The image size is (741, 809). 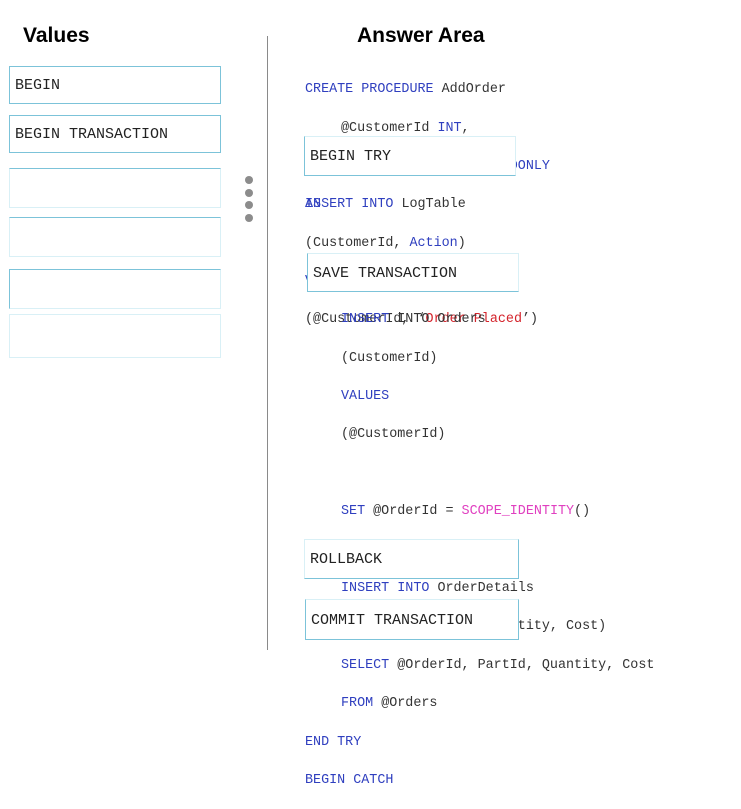 I want to click on drag-handle-icon, so click(x=249, y=201).